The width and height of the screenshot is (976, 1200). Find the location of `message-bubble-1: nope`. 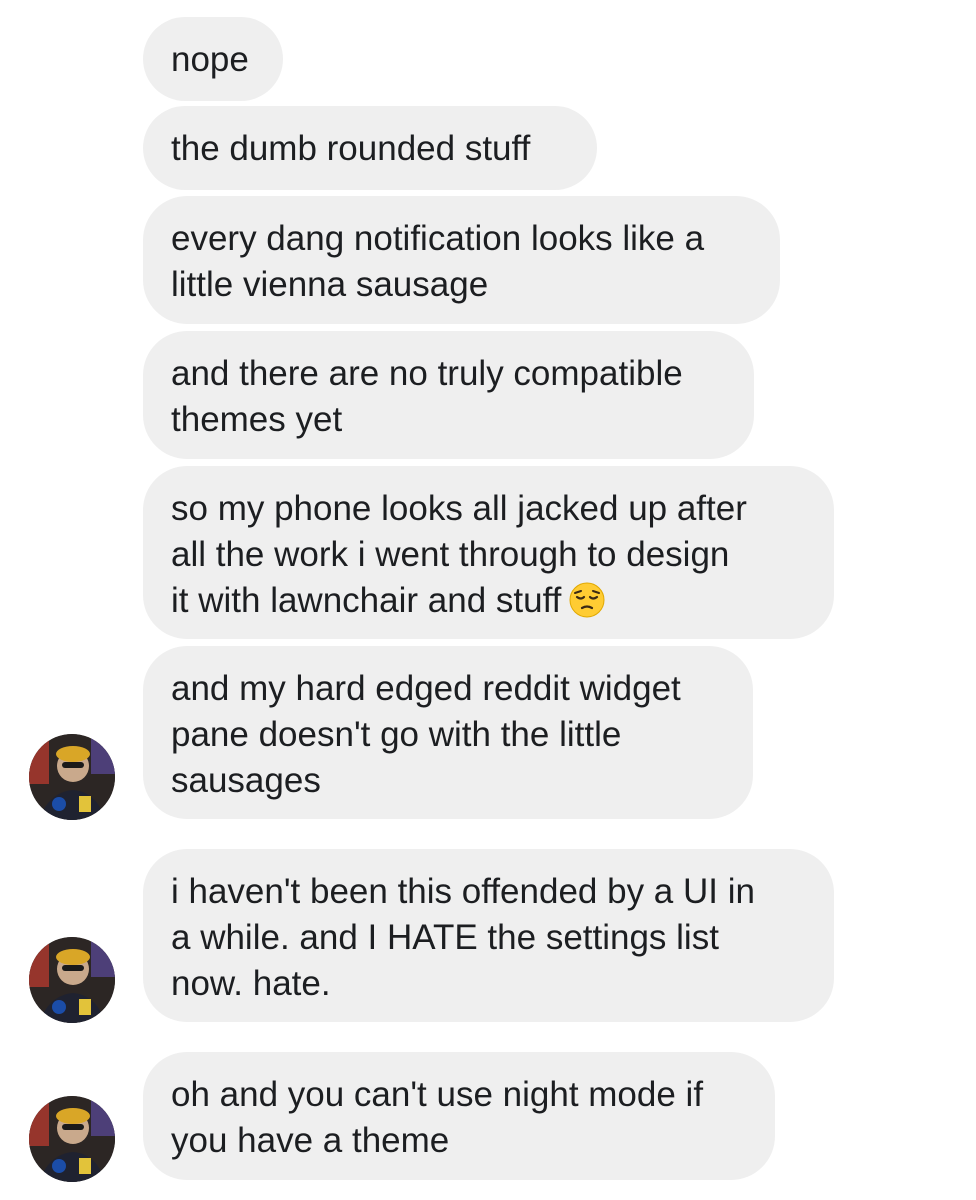

message-bubble-1: nope is located at coordinates (213, 59).